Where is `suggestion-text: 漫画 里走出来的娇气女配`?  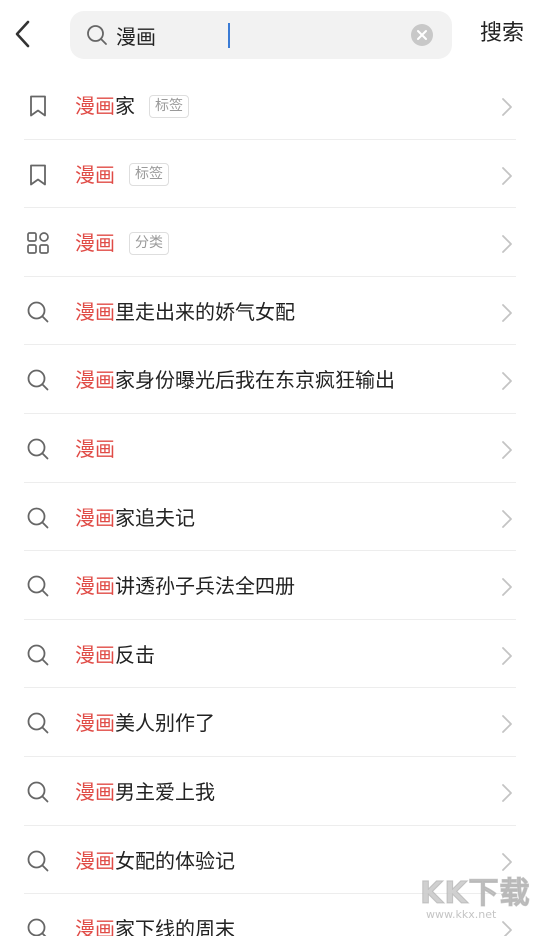 suggestion-text: 漫画 里走出来的娇气女配 is located at coordinates (185, 312).